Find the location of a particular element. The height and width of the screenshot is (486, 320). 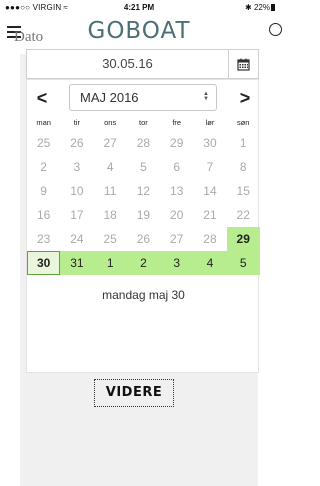

day-cell-range: 5 is located at coordinates (243, 263).